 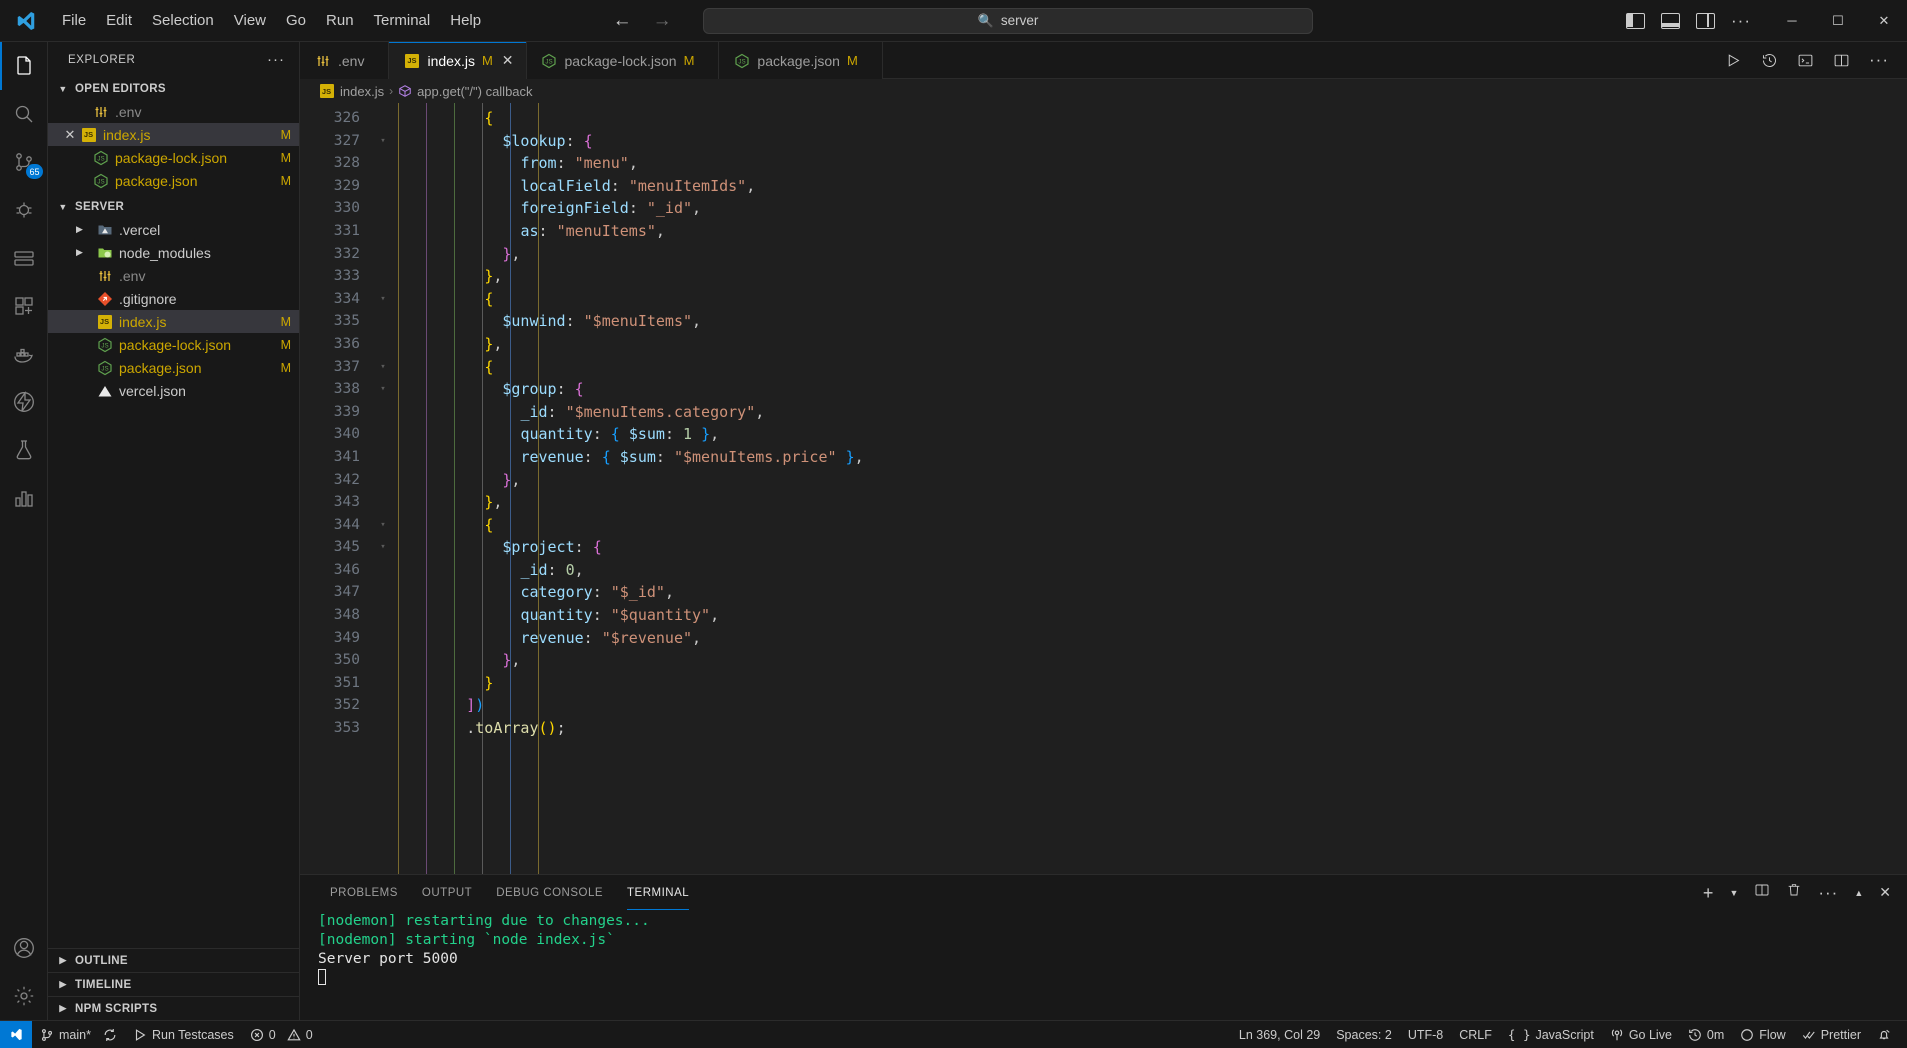 What do you see at coordinates (1150, 705) in the screenshot?
I see `code-line: ])` at bounding box center [1150, 705].